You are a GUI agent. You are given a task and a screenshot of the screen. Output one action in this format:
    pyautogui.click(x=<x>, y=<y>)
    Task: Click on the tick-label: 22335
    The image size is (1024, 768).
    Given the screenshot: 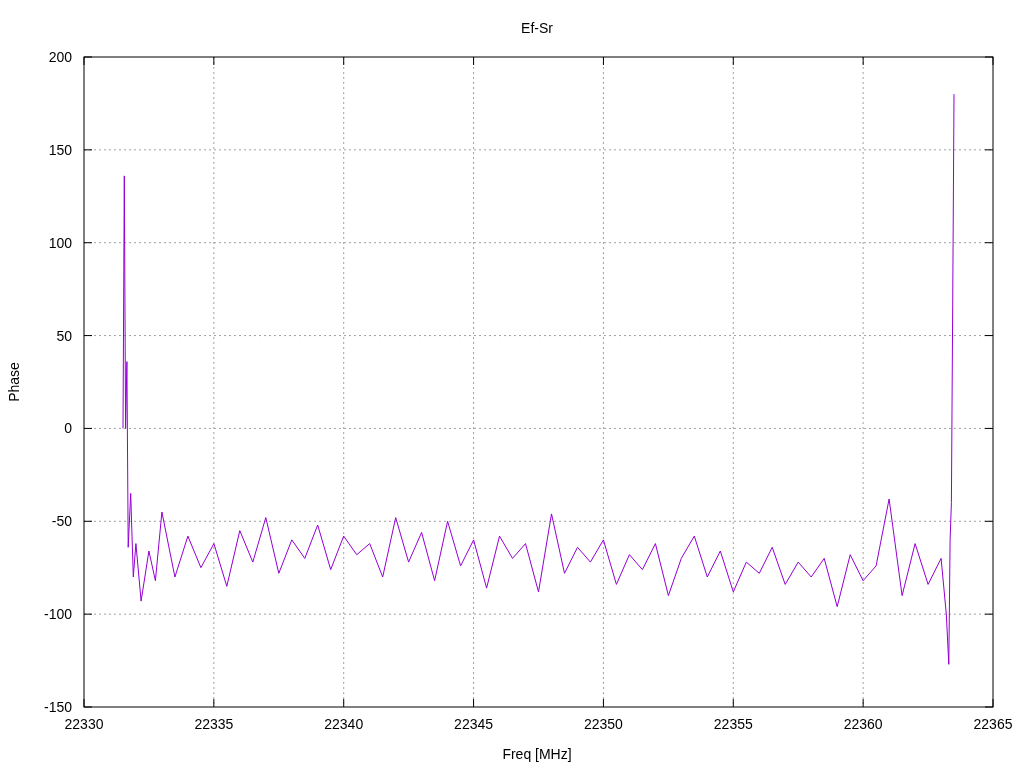 What is the action you would take?
    pyautogui.click(x=214, y=724)
    